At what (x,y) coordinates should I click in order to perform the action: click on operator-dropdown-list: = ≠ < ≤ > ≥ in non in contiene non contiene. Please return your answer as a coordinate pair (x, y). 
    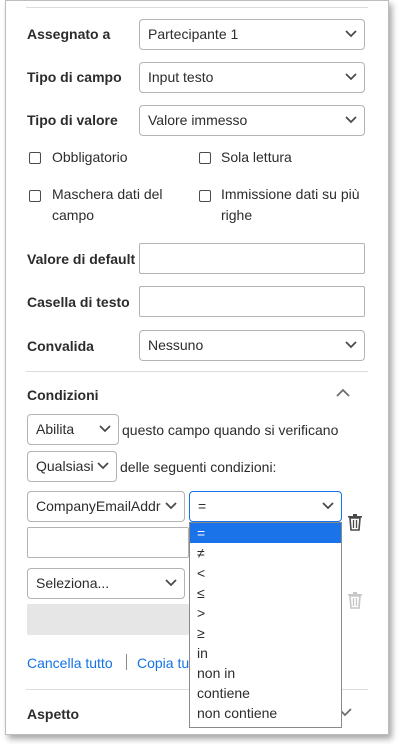
    Looking at the image, I should click on (265, 625).